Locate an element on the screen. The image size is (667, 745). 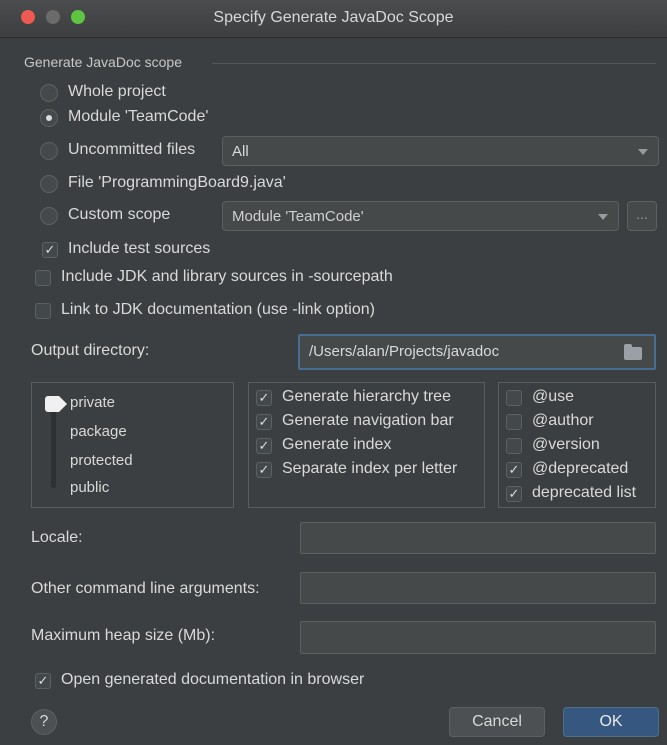
radio-uncommitted-files is located at coordinates (49, 151).